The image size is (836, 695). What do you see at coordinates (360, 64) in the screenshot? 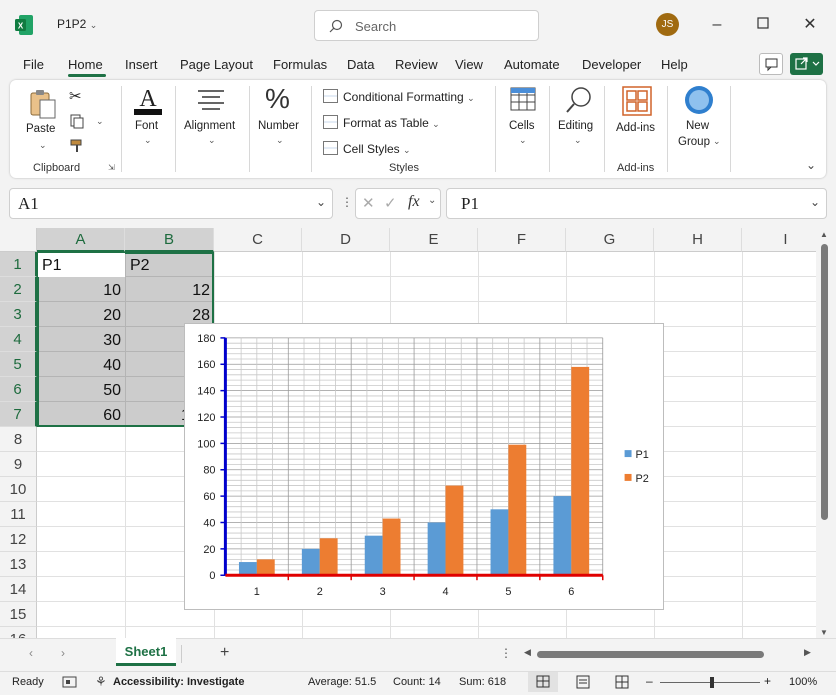
I see `menu-data: Data` at bounding box center [360, 64].